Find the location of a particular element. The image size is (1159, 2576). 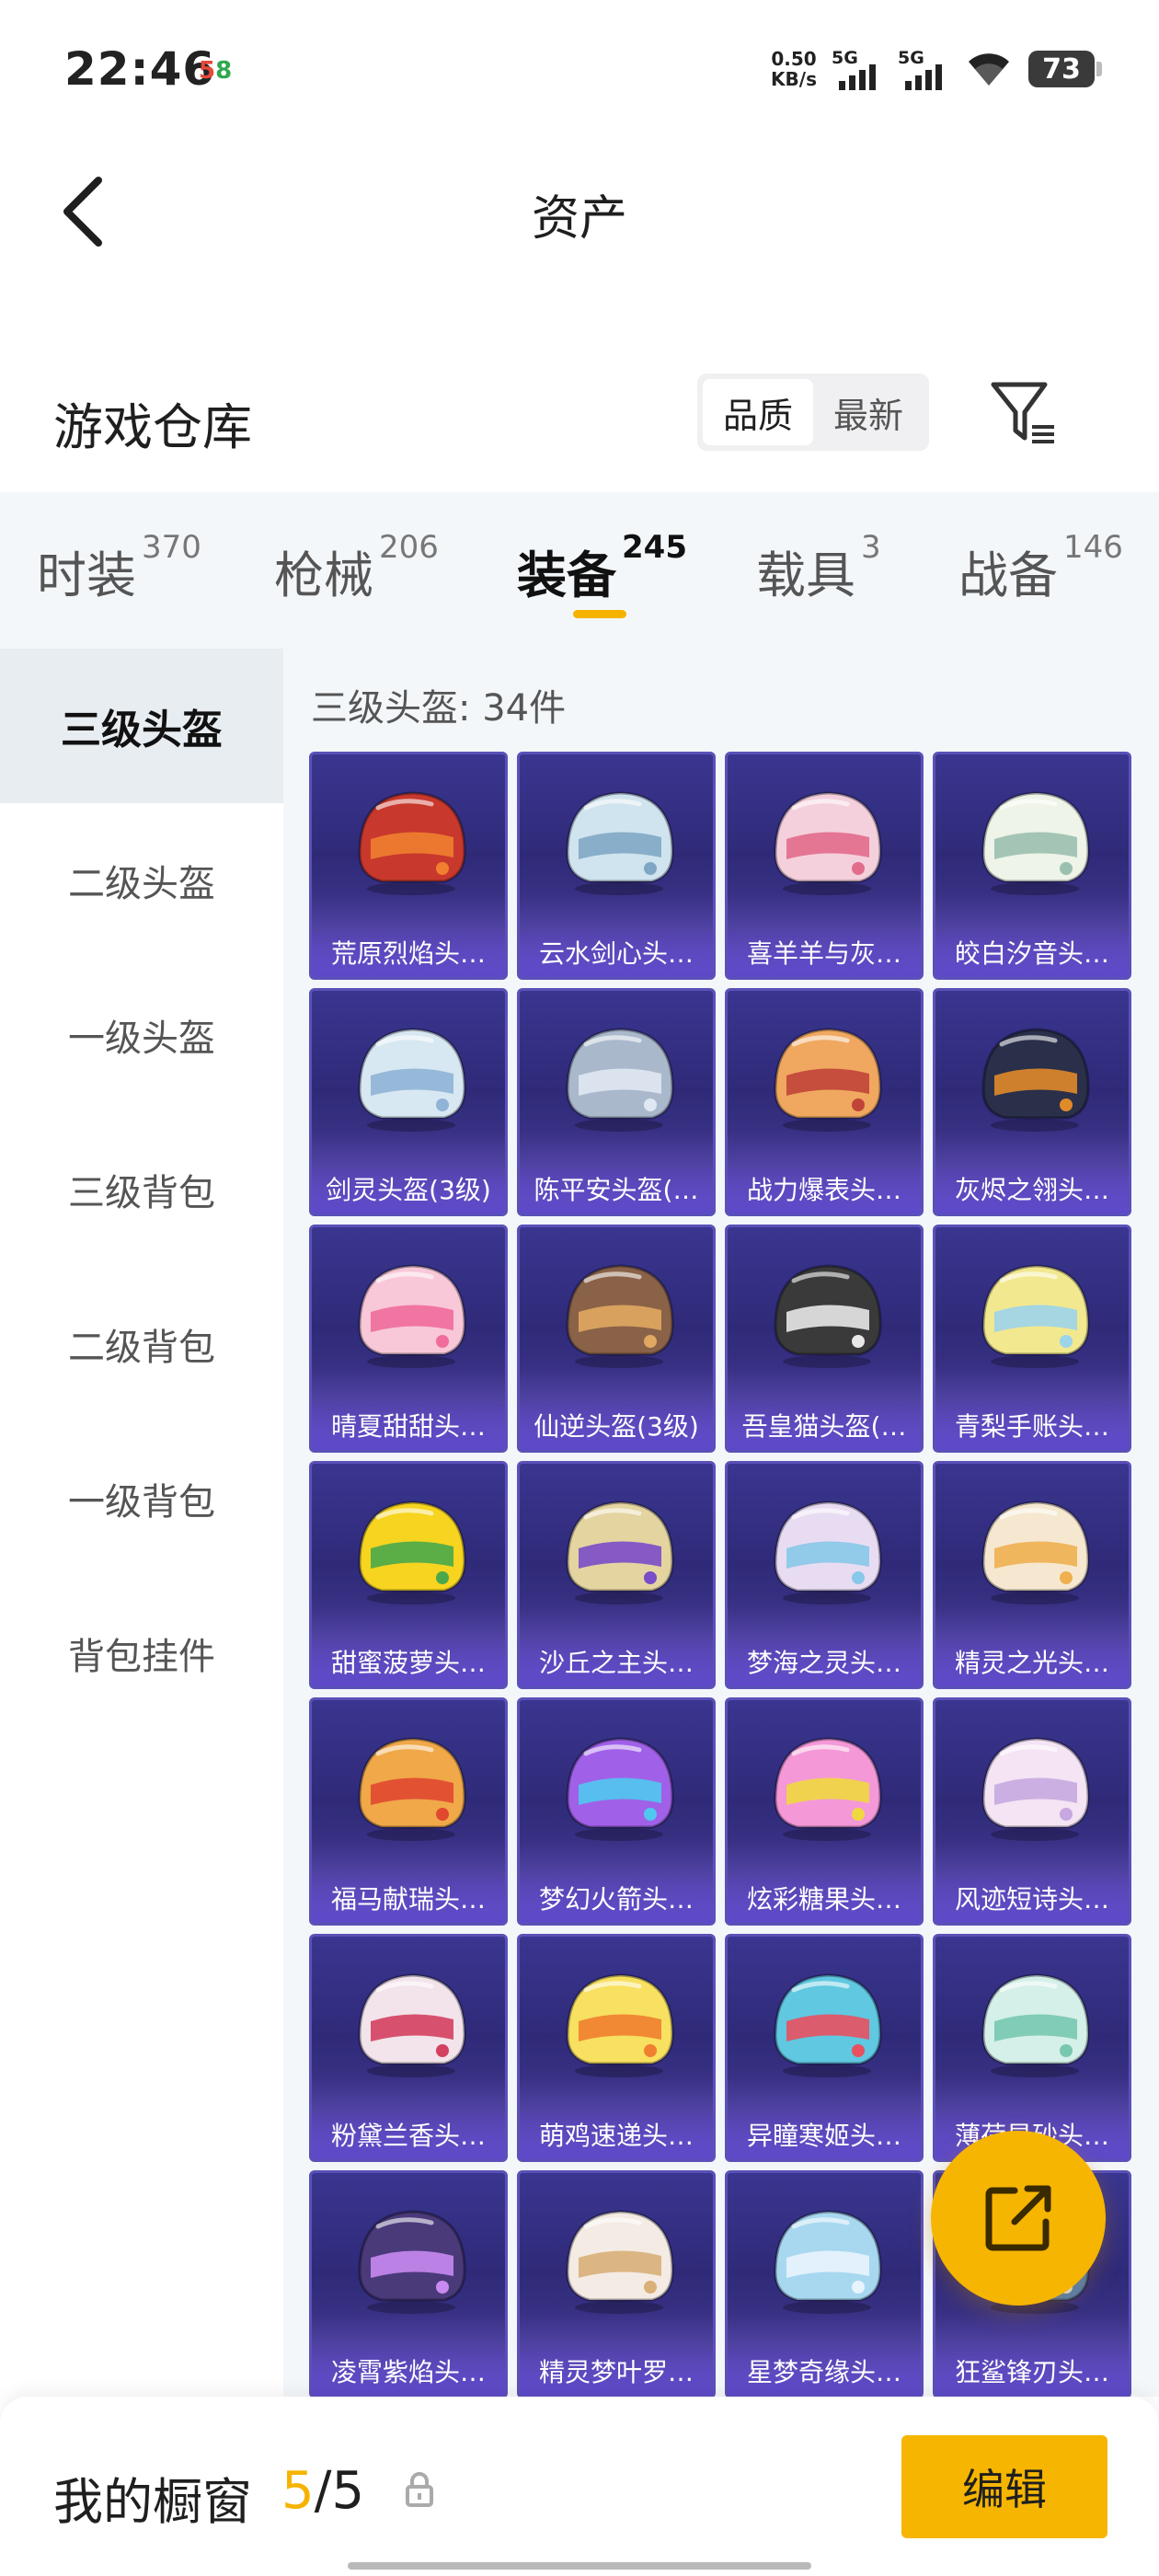

showcase-count-current: 5 is located at coordinates (298, 2491).